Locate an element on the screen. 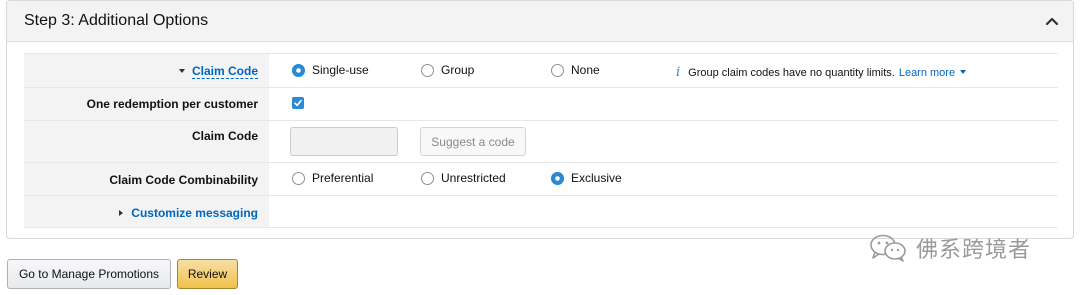 The height and width of the screenshot is (295, 1080). radio-label: Exclusive is located at coordinates (596, 178).